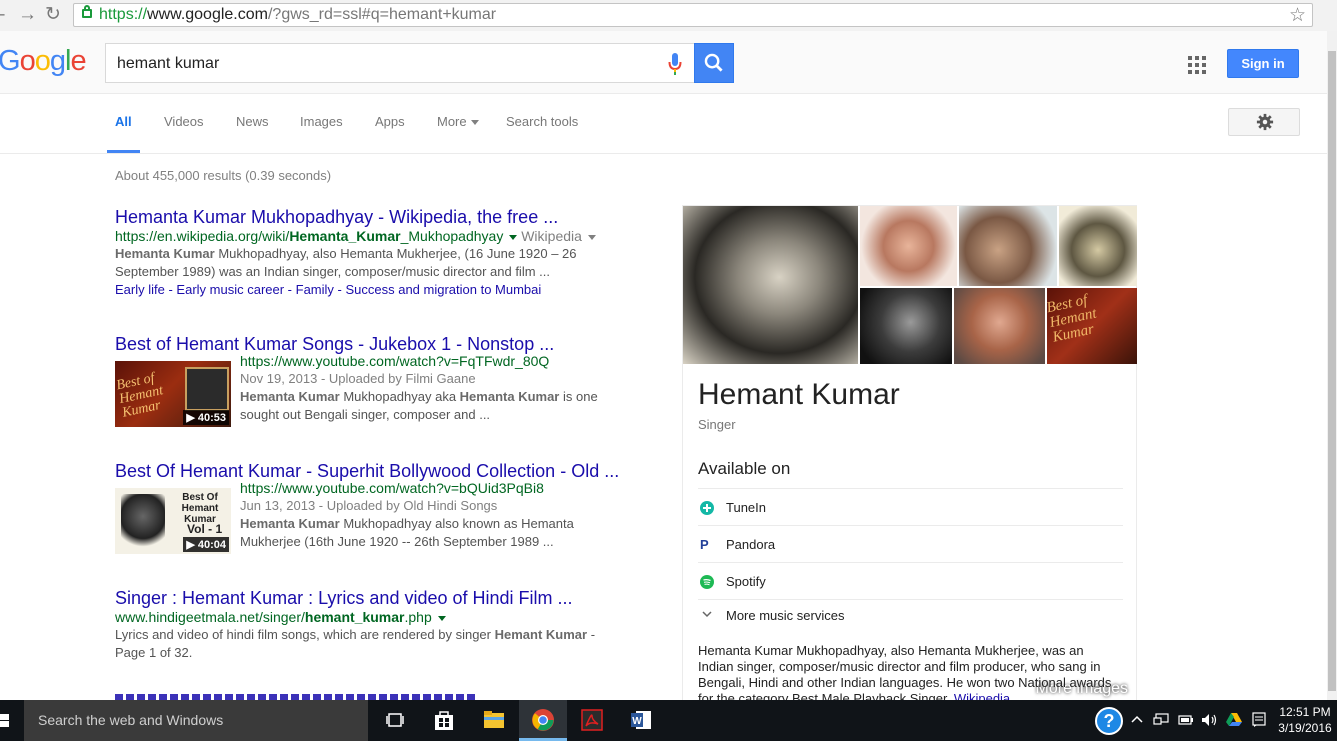 Image resolution: width=1337 pixels, height=741 pixels. Describe the element at coordinates (173, 394) in the screenshot. I see `video-thumbnail: Best of Hemant Kumar ▶ 40:53` at that location.